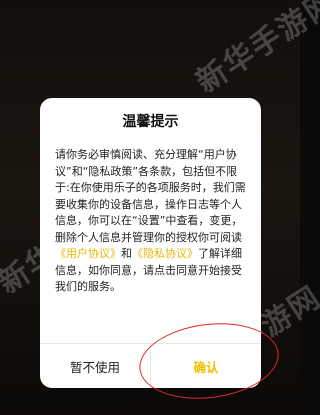 This screenshot has height=415, width=320. Describe the element at coordinates (95, 366) in the screenshot. I see `decline-button: 暂不使用` at that location.